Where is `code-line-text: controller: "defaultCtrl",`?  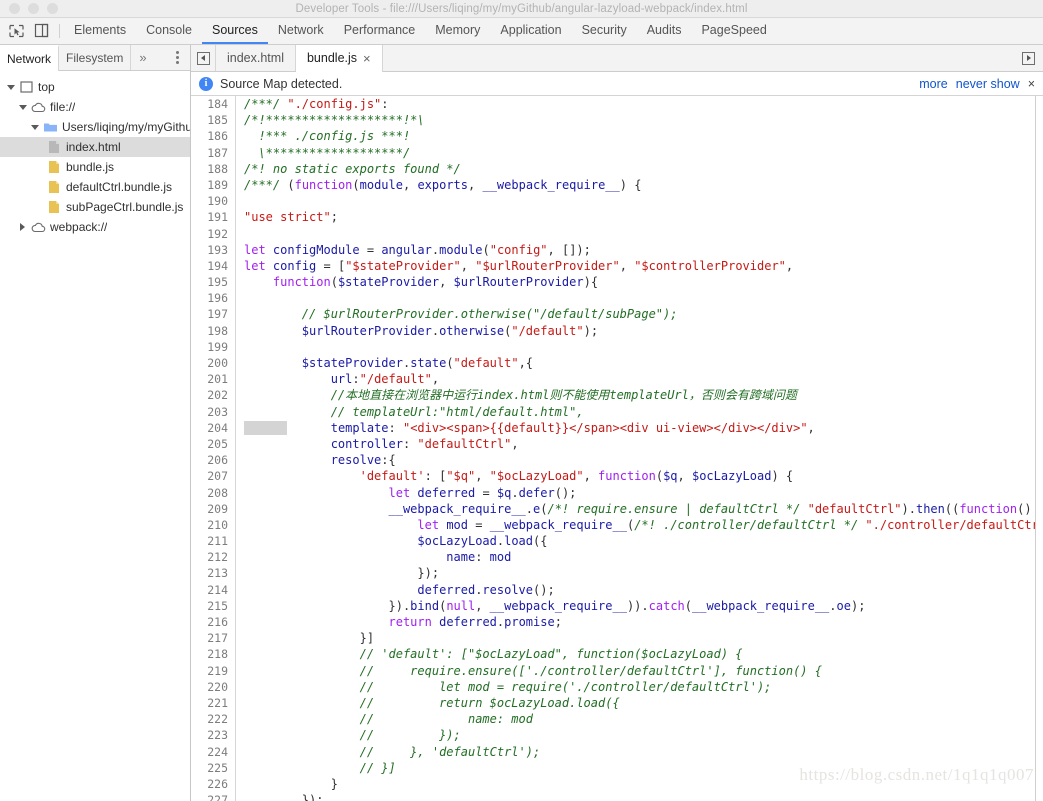
code-line-text: controller: "defaultCtrl", is located at coordinates (639, 444).